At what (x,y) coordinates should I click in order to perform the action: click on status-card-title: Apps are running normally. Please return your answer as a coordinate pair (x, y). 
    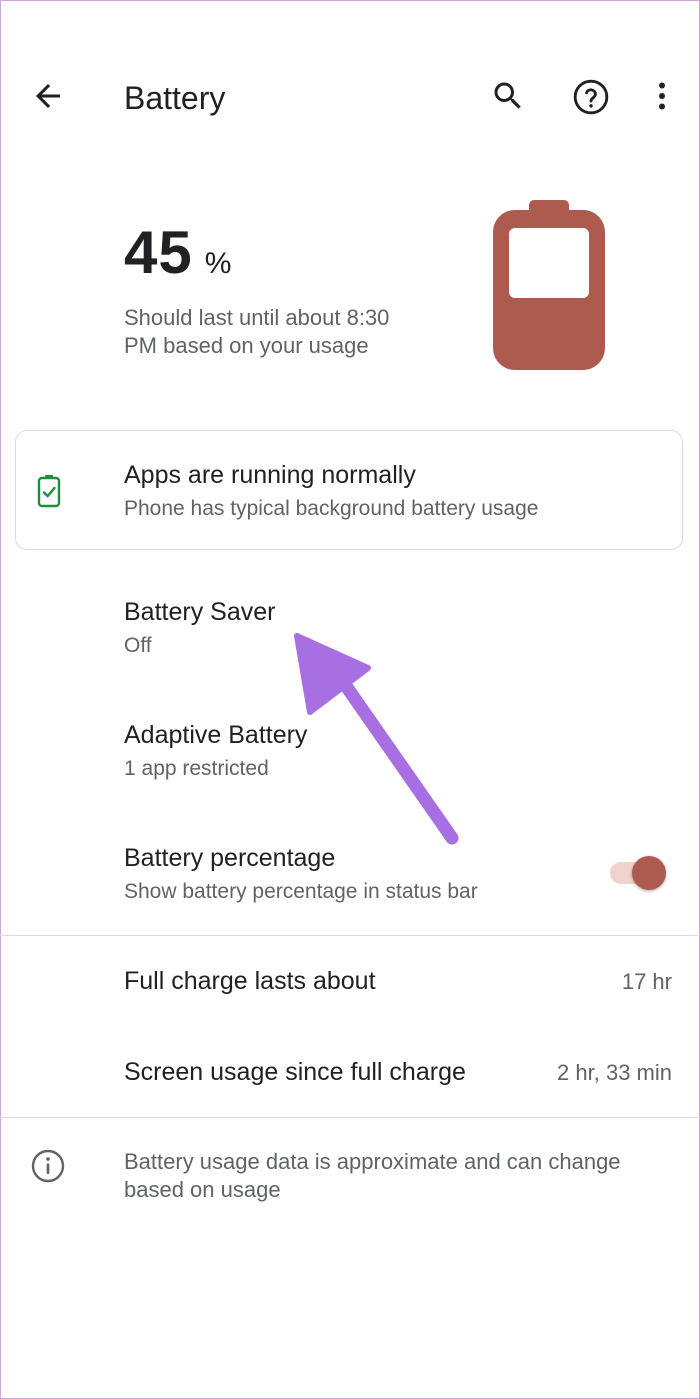
    Looking at the image, I should click on (270, 475).